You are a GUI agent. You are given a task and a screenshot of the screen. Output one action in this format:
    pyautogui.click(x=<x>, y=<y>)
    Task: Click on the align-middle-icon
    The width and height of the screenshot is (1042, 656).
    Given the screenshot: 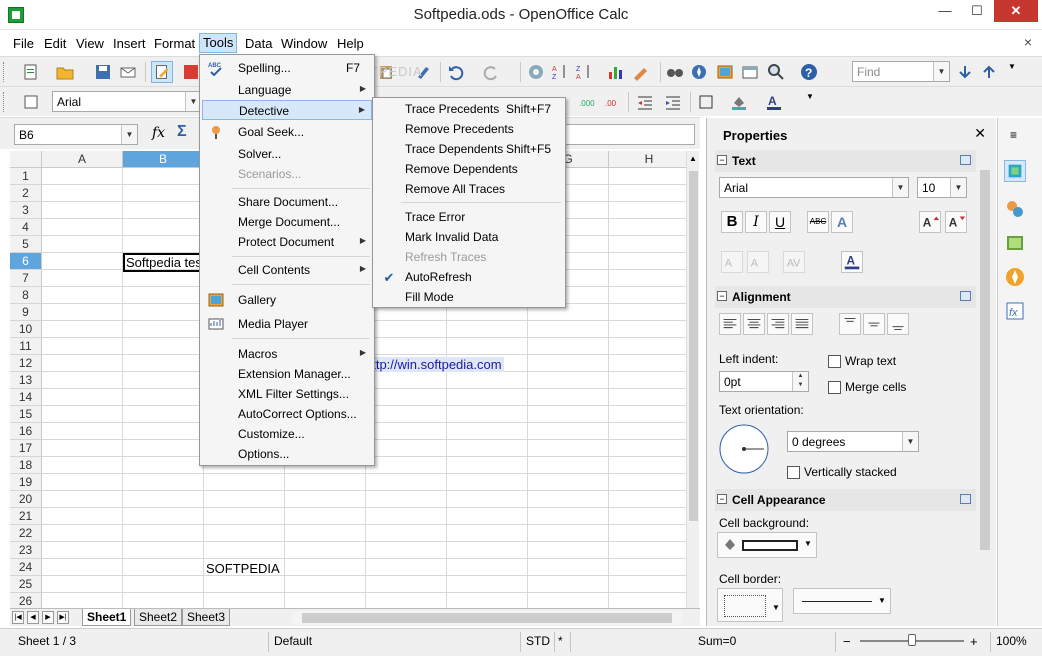 What is the action you would take?
    pyautogui.click(x=874, y=324)
    